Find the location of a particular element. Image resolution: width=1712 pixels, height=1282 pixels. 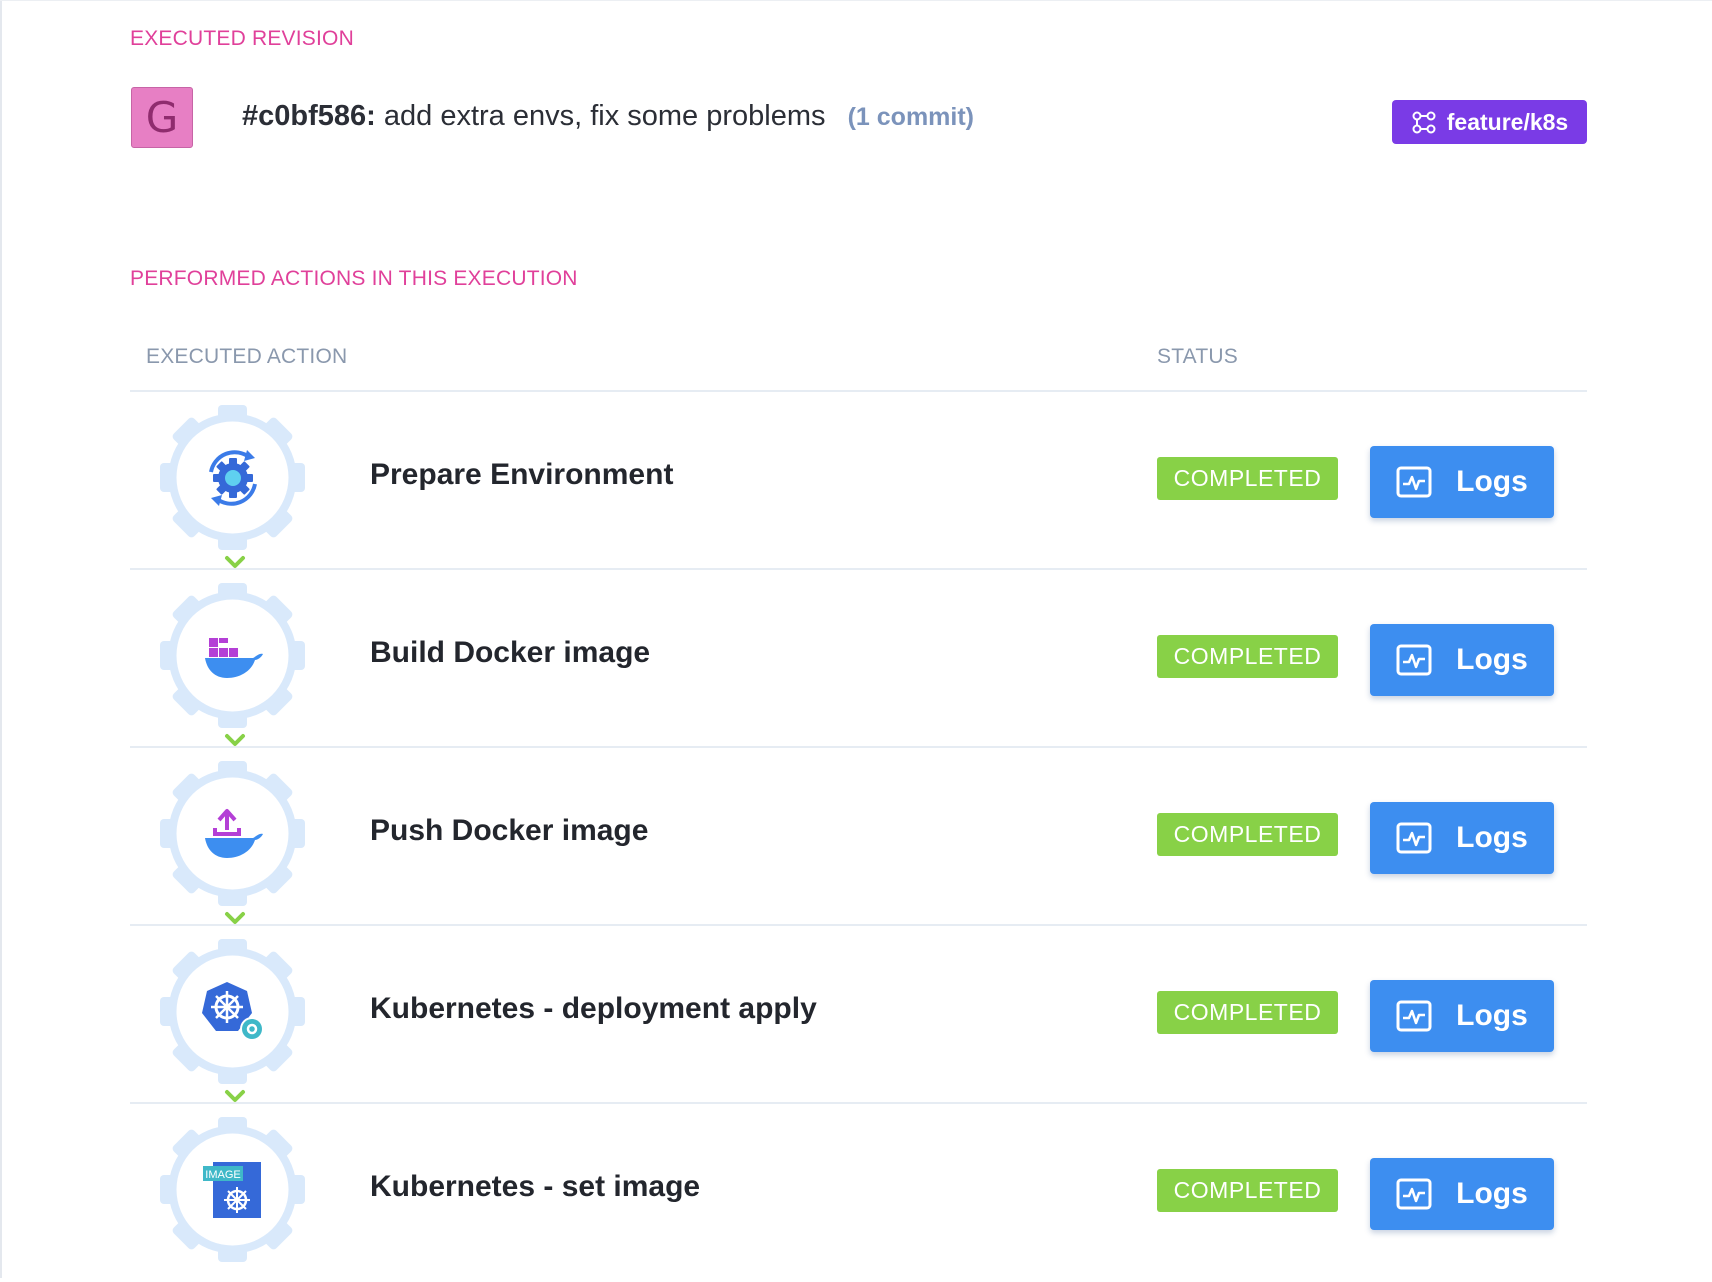

performed-actions-title: PERFORMED ACTIONS IN THIS EXECUTION is located at coordinates (354, 278).